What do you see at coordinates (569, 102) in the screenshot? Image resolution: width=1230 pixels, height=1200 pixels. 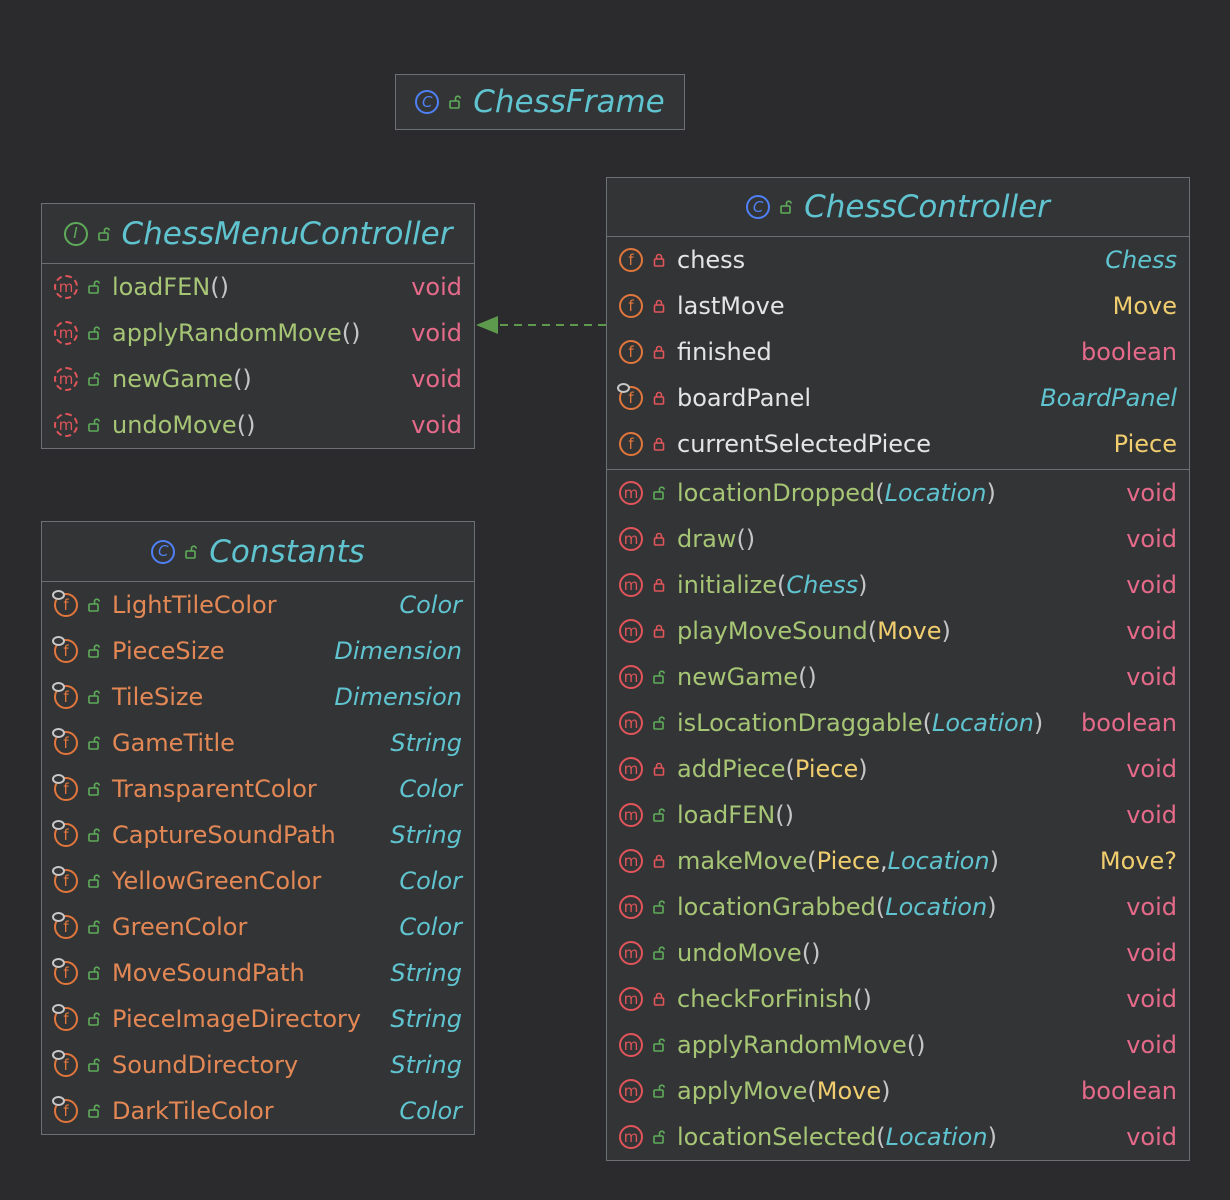 I see `chessframe-title: ChessFrame` at bounding box center [569, 102].